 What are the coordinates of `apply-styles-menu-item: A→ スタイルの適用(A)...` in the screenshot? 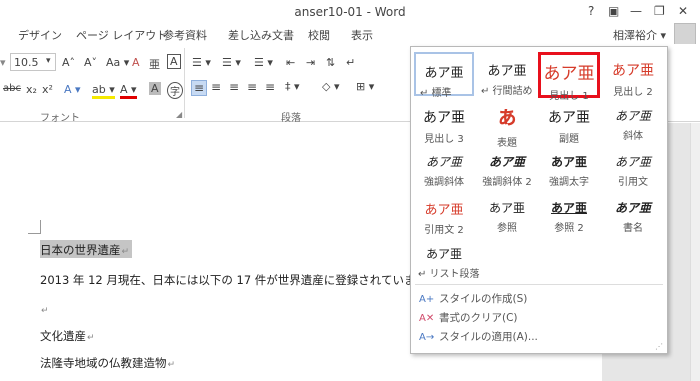 It's located at (478, 336).